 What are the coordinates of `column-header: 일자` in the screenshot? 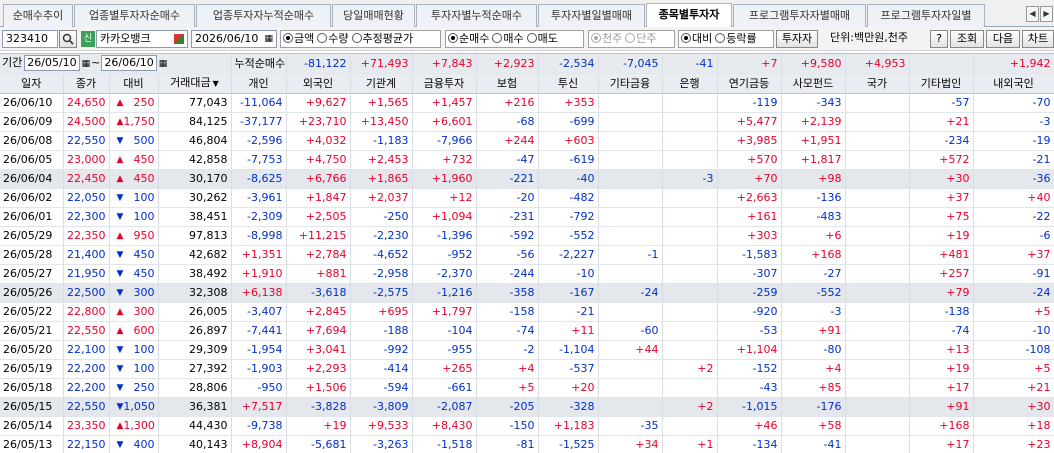 It's located at (32, 83).